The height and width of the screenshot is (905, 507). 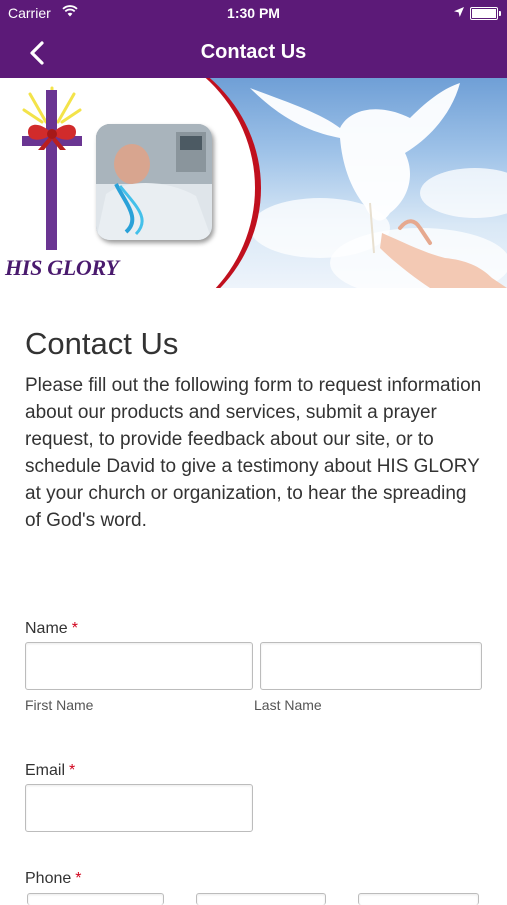 I want to click on cross-icon, so click(x=51, y=170).